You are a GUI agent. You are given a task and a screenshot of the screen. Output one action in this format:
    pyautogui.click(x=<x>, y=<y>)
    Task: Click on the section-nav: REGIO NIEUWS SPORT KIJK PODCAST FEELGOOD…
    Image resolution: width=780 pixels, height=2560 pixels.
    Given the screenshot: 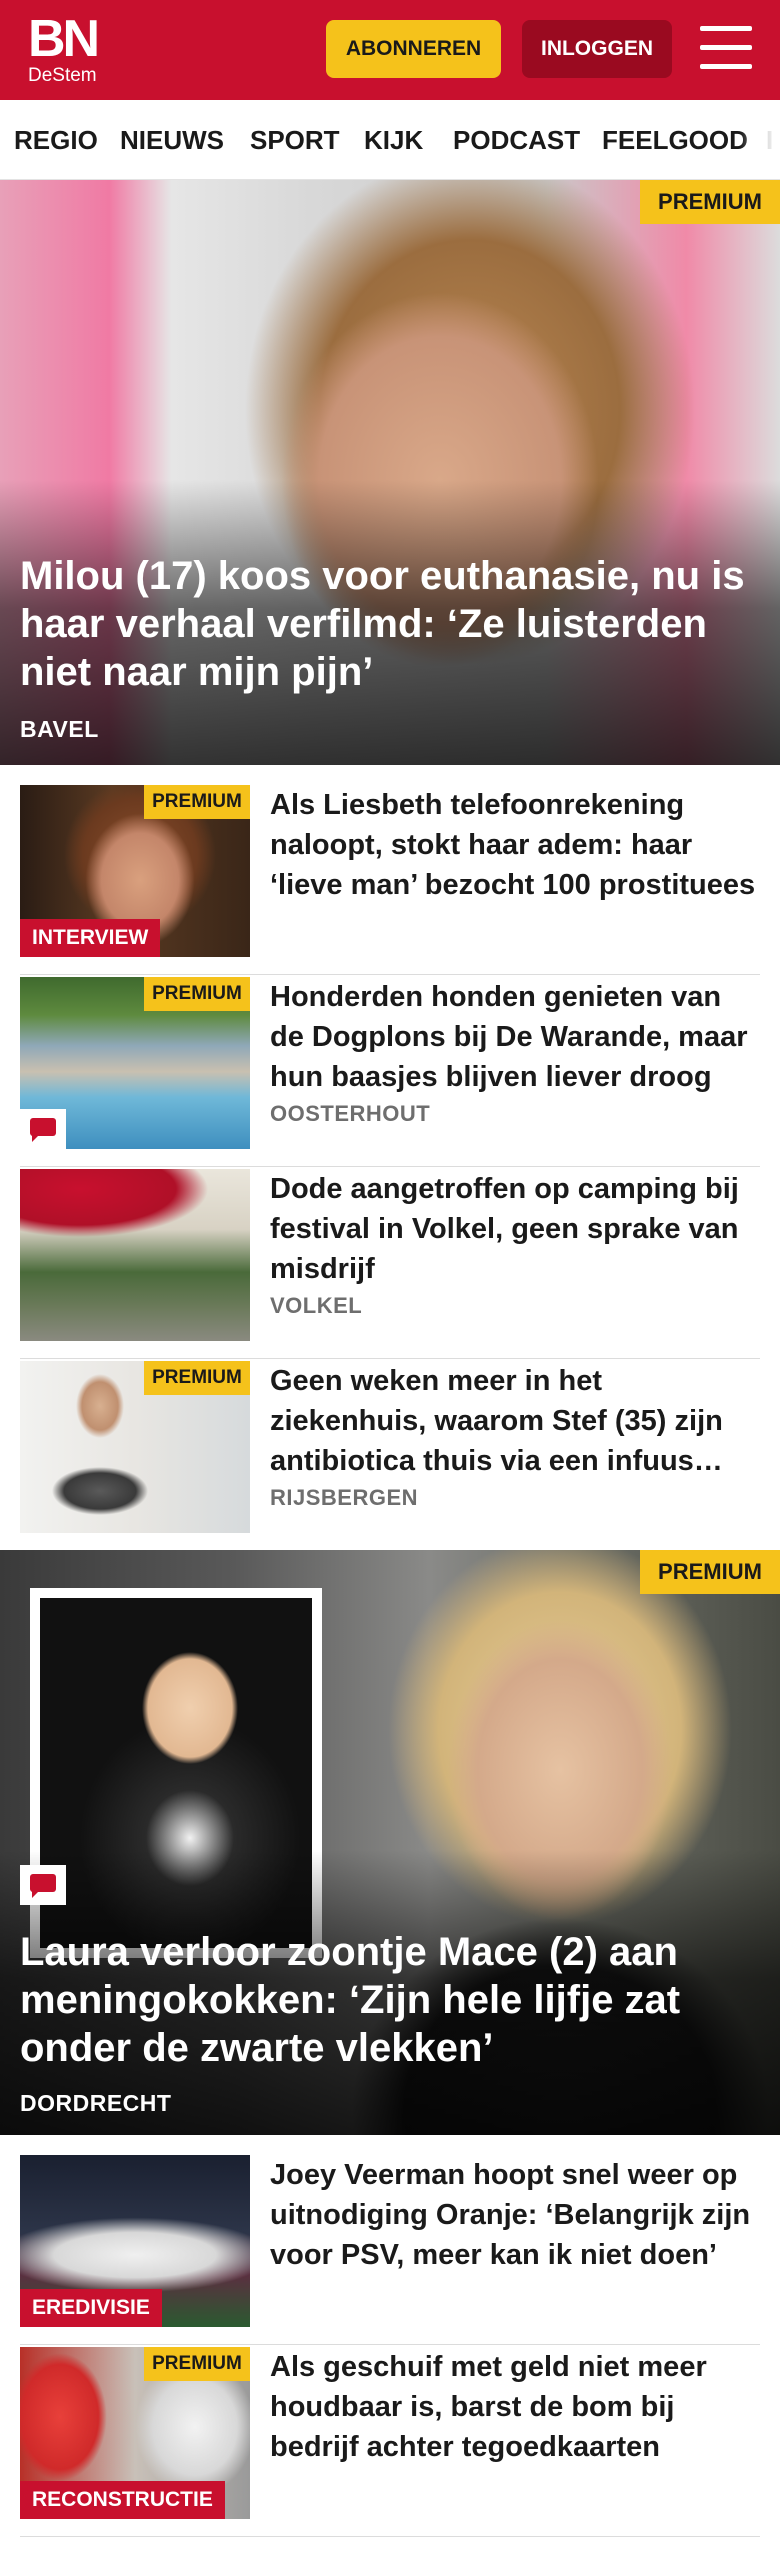 What is the action you would take?
    pyautogui.click(x=390, y=140)
    